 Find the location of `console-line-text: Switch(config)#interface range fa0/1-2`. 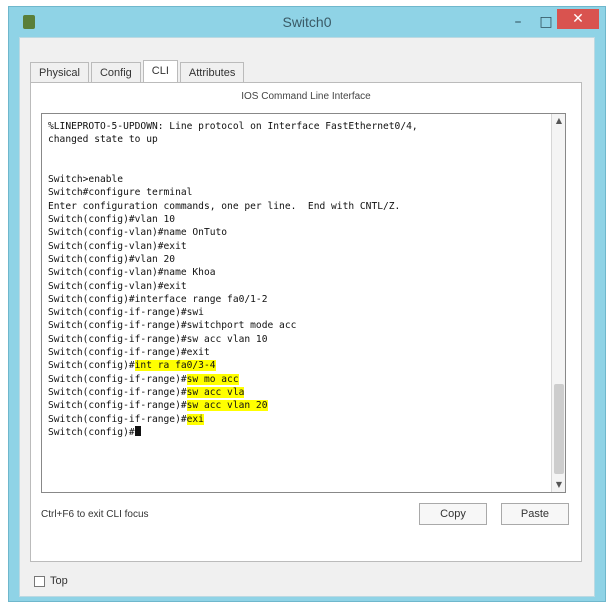

console-line-text: Switch(config)#interface range fa0/1-2 is located at coordinates (158, 299).